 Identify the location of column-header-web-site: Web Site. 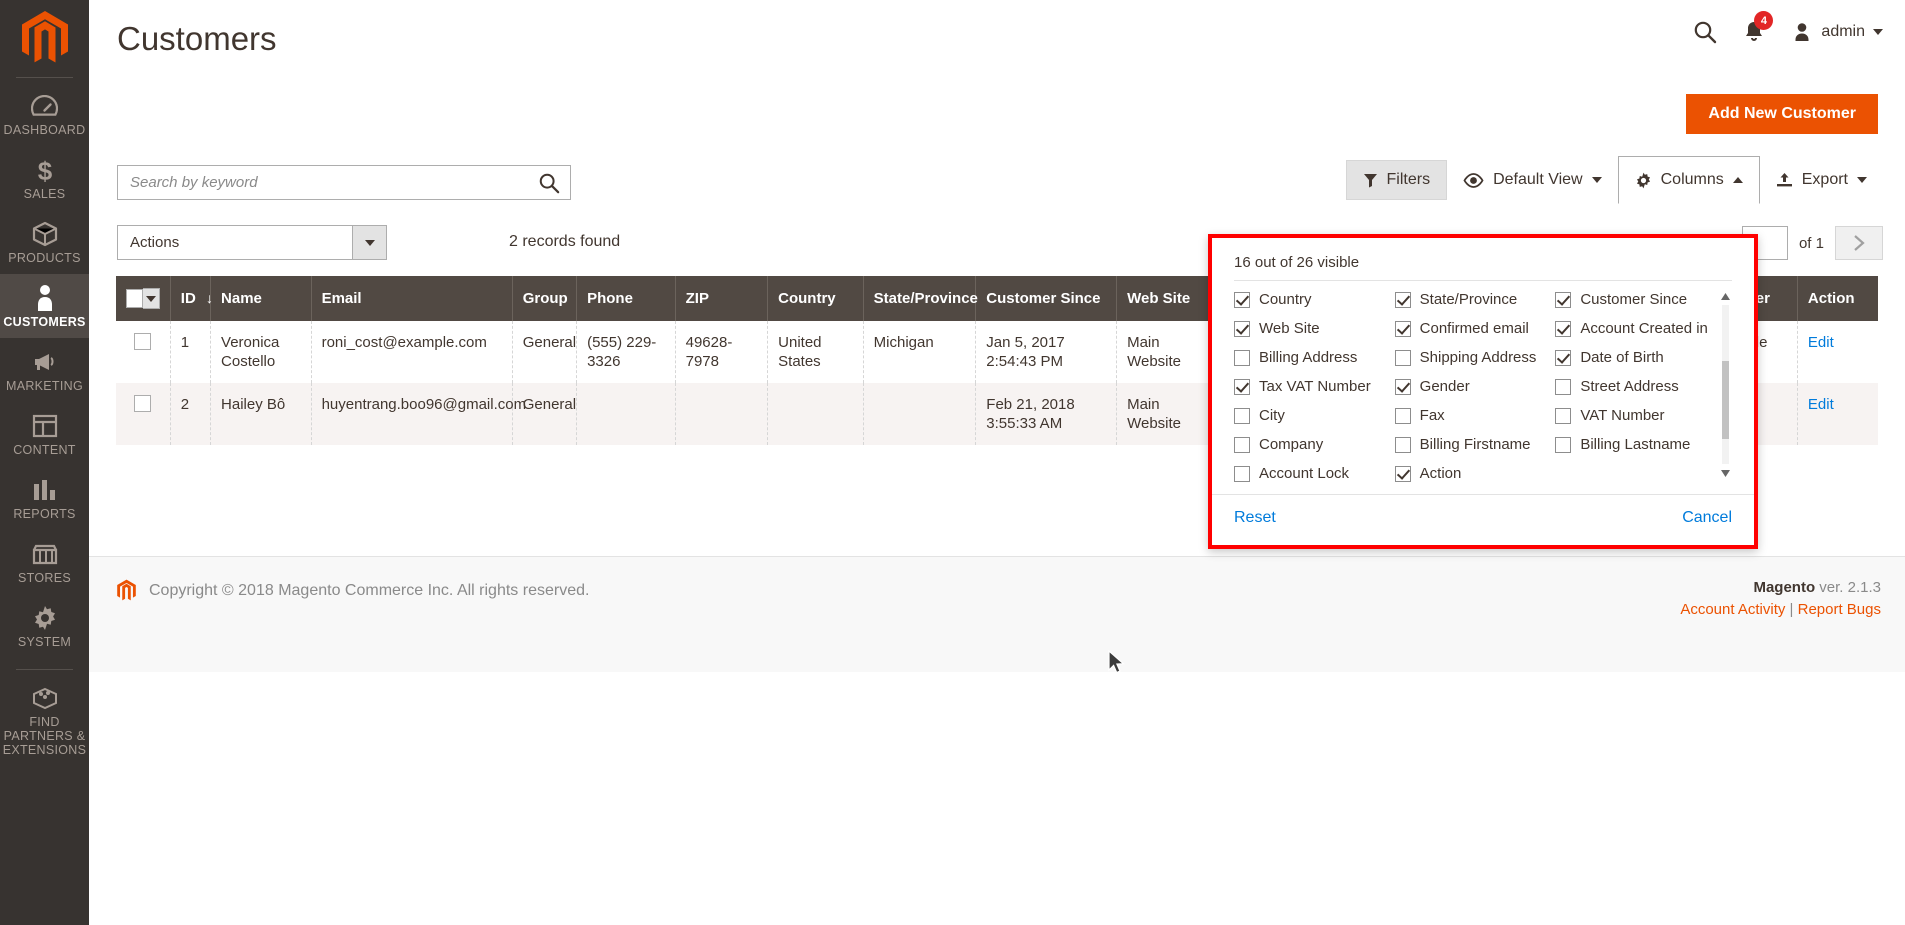
(1167, 298).